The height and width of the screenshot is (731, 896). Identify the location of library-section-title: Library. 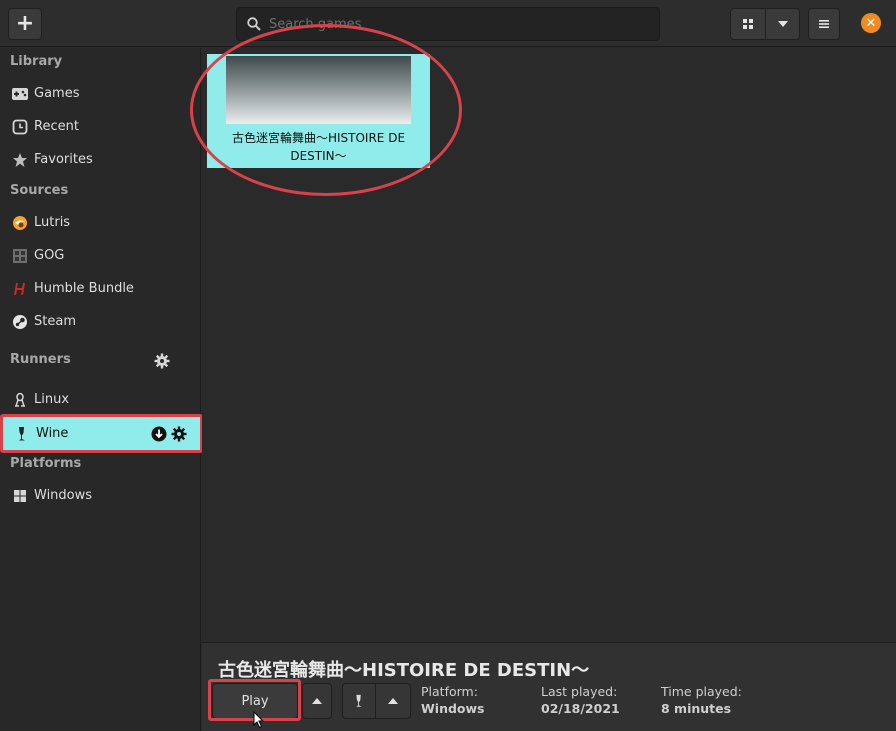
(36, 61).